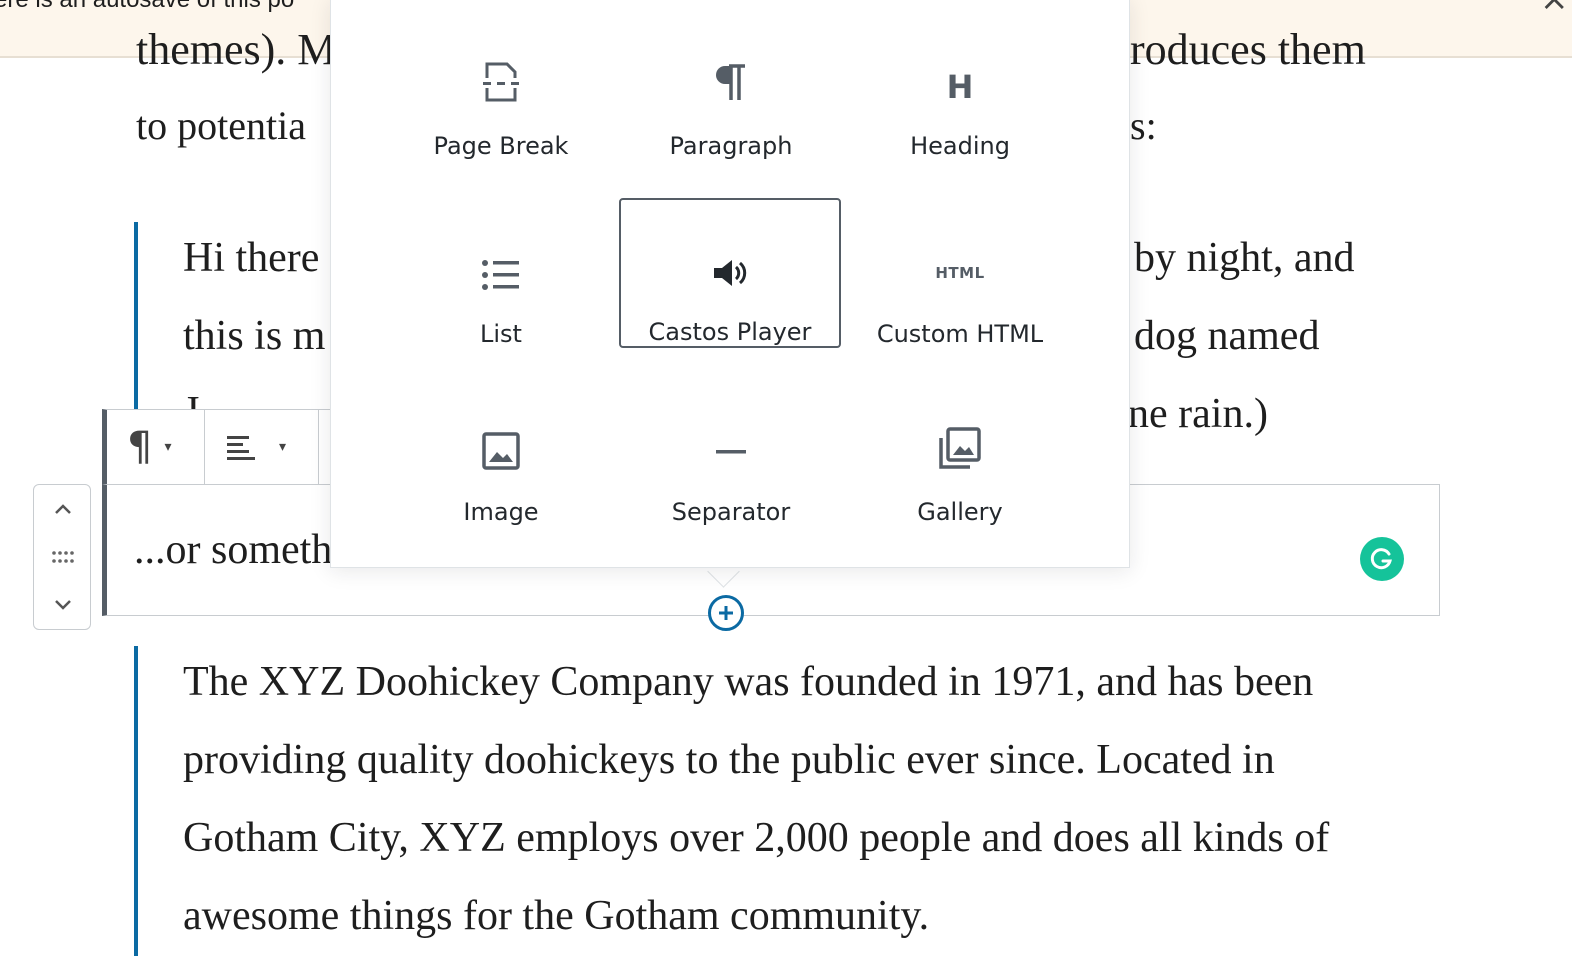 This screenshot has width=1572, height=974. What do you see at coordinates (233, 550) in the screenshot?
I see `selected-block-text: ...or someth` at bounding box center [233, 550].